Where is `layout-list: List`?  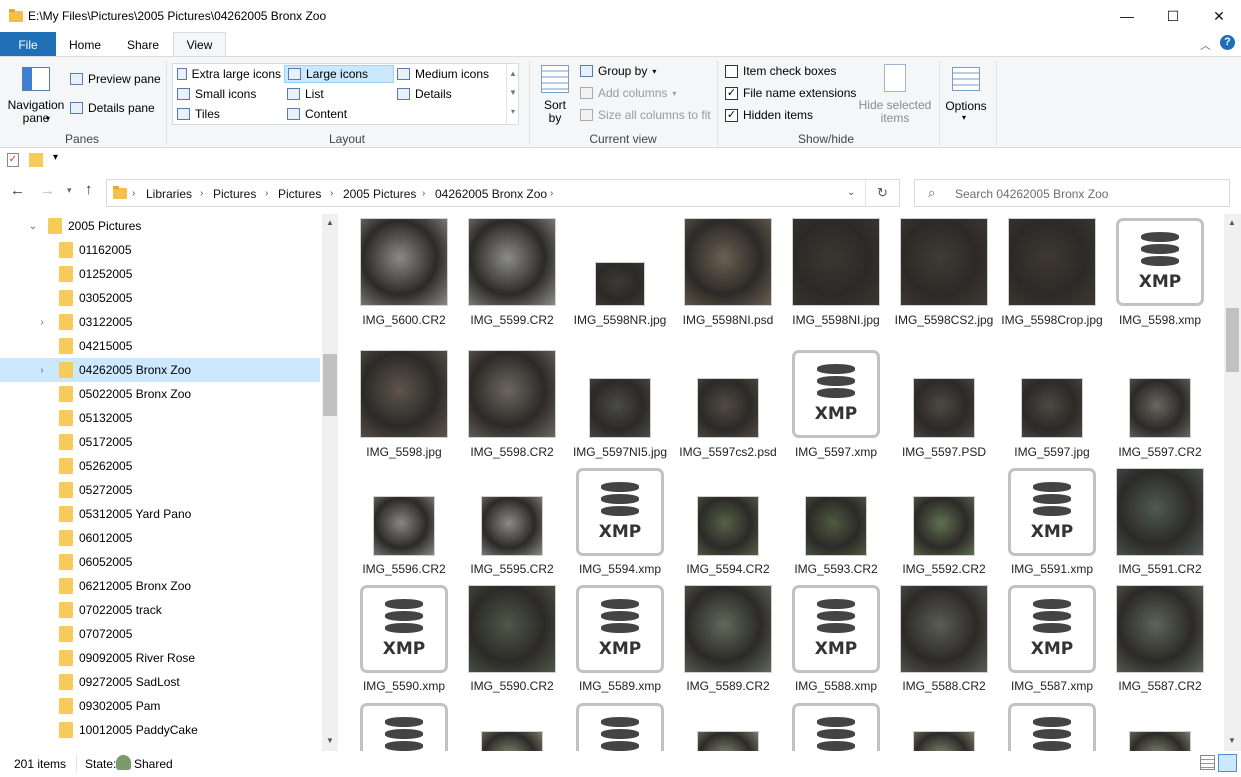 layout-list: List is located at coordinates (339, 94).